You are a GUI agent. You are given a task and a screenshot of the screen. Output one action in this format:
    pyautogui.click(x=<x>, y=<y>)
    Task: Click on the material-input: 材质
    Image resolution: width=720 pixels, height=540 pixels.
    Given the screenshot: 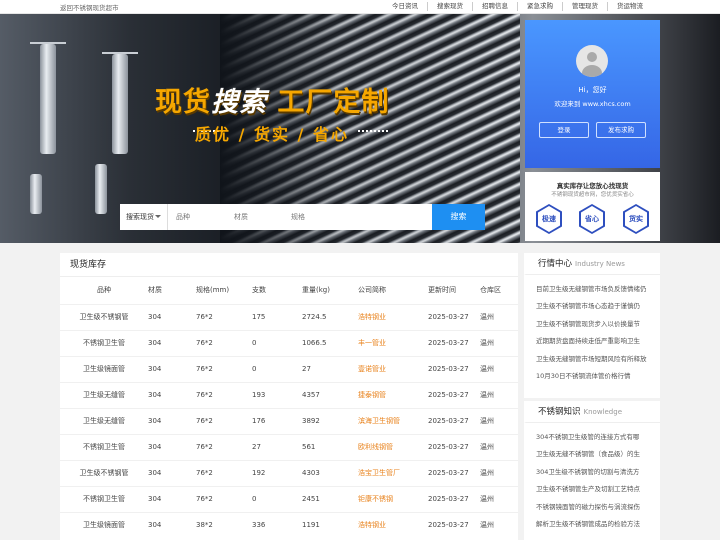 What is the action you would take?
    pyautogui.click(x=254, y=217)
    